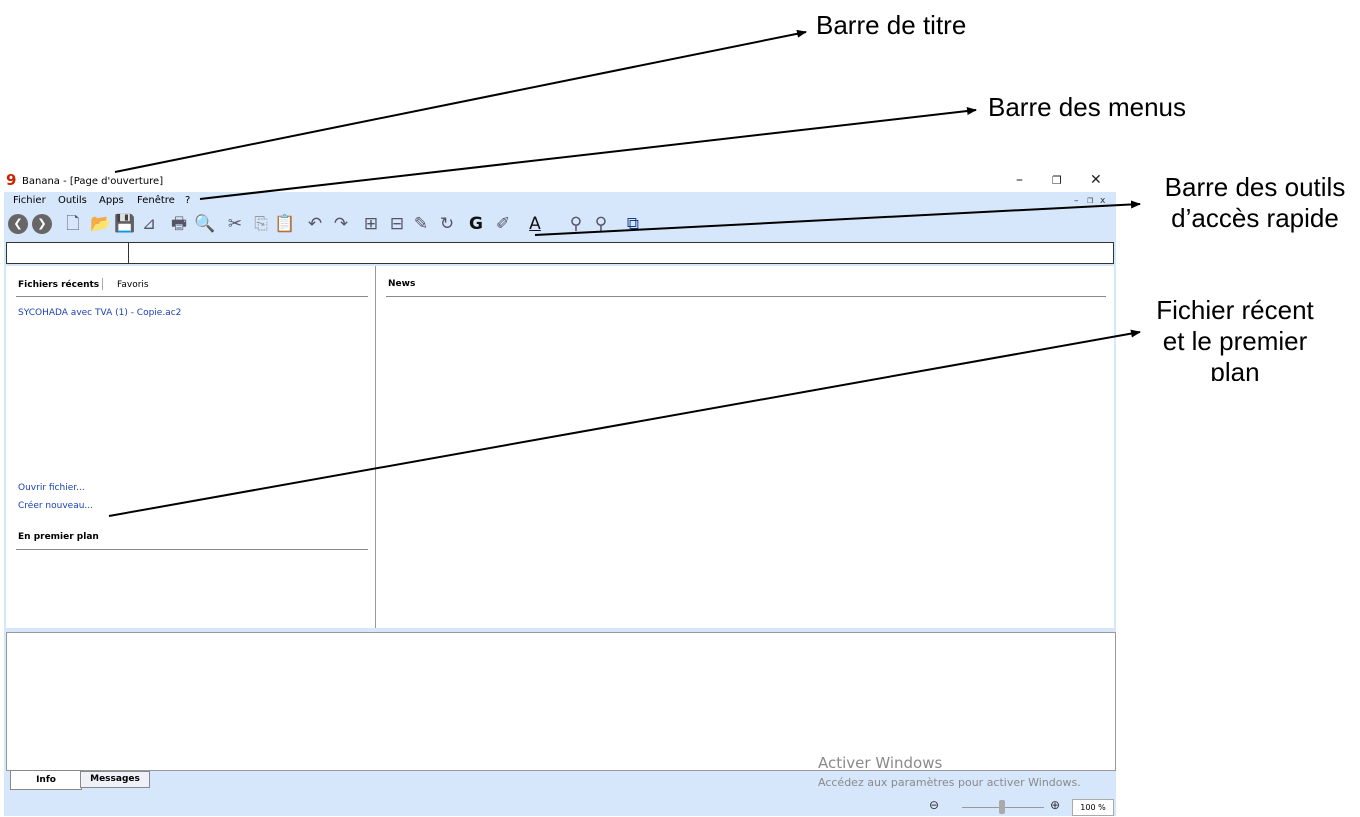  What do you see at coordinates (18, 224) in the screenshot?
I see `back-icon: ❮` at bounding box center [18, 224].